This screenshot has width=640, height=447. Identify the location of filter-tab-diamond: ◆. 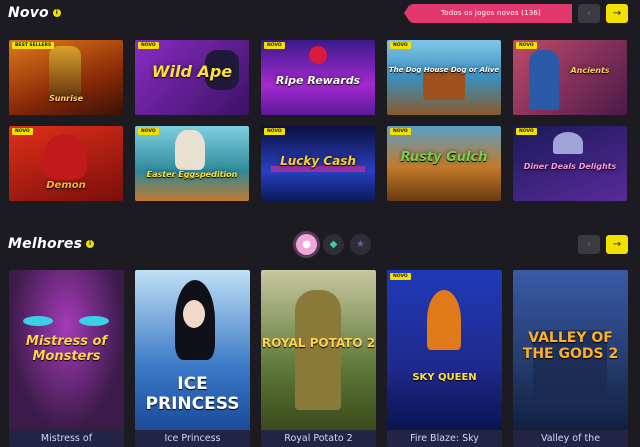
(333, 244).